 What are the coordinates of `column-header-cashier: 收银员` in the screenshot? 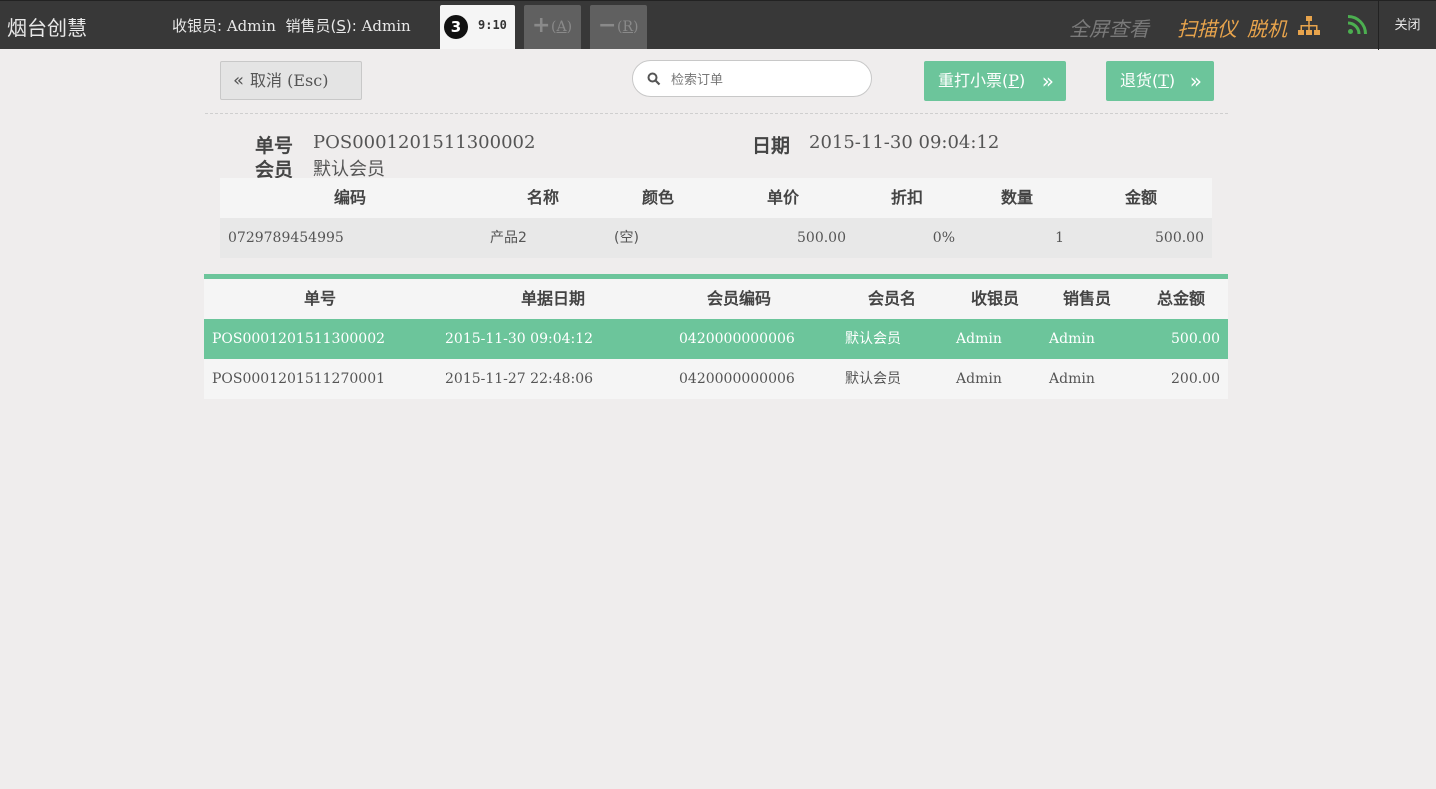 It's located at (994, 298).